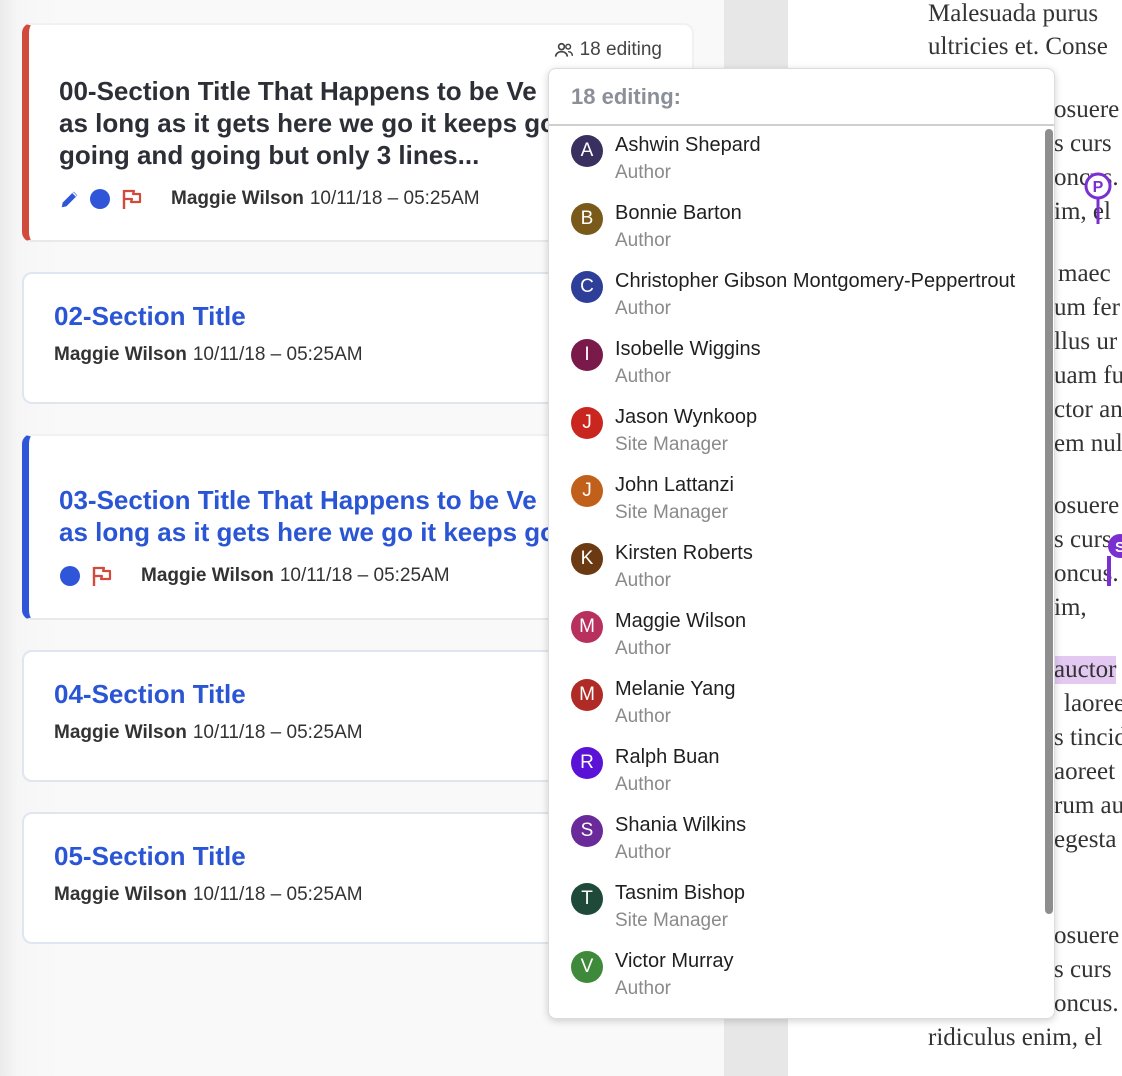  I want to click on editor-name: Tasnim Bishop, so click(680, 893).